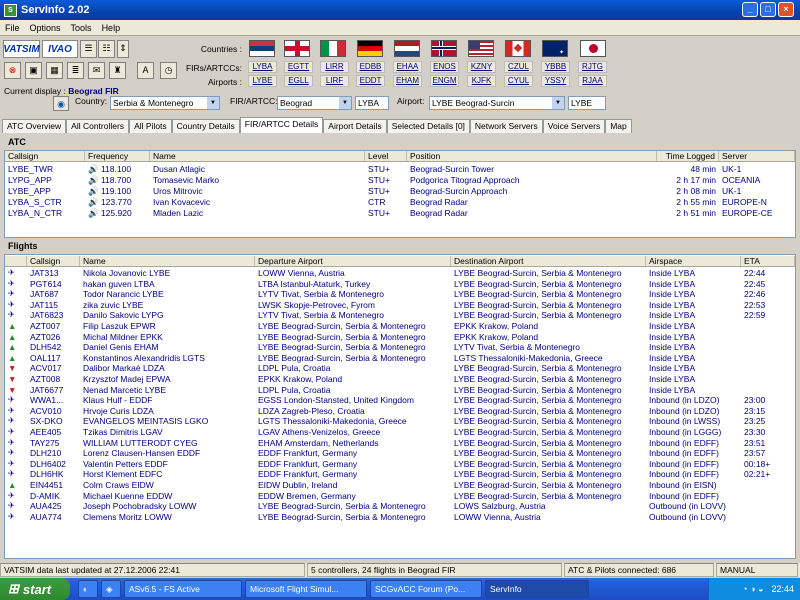  What do you see at coordinates (532, 156) in the screenshot?
I see `col-position: Position` at bounding box center [532, 156].